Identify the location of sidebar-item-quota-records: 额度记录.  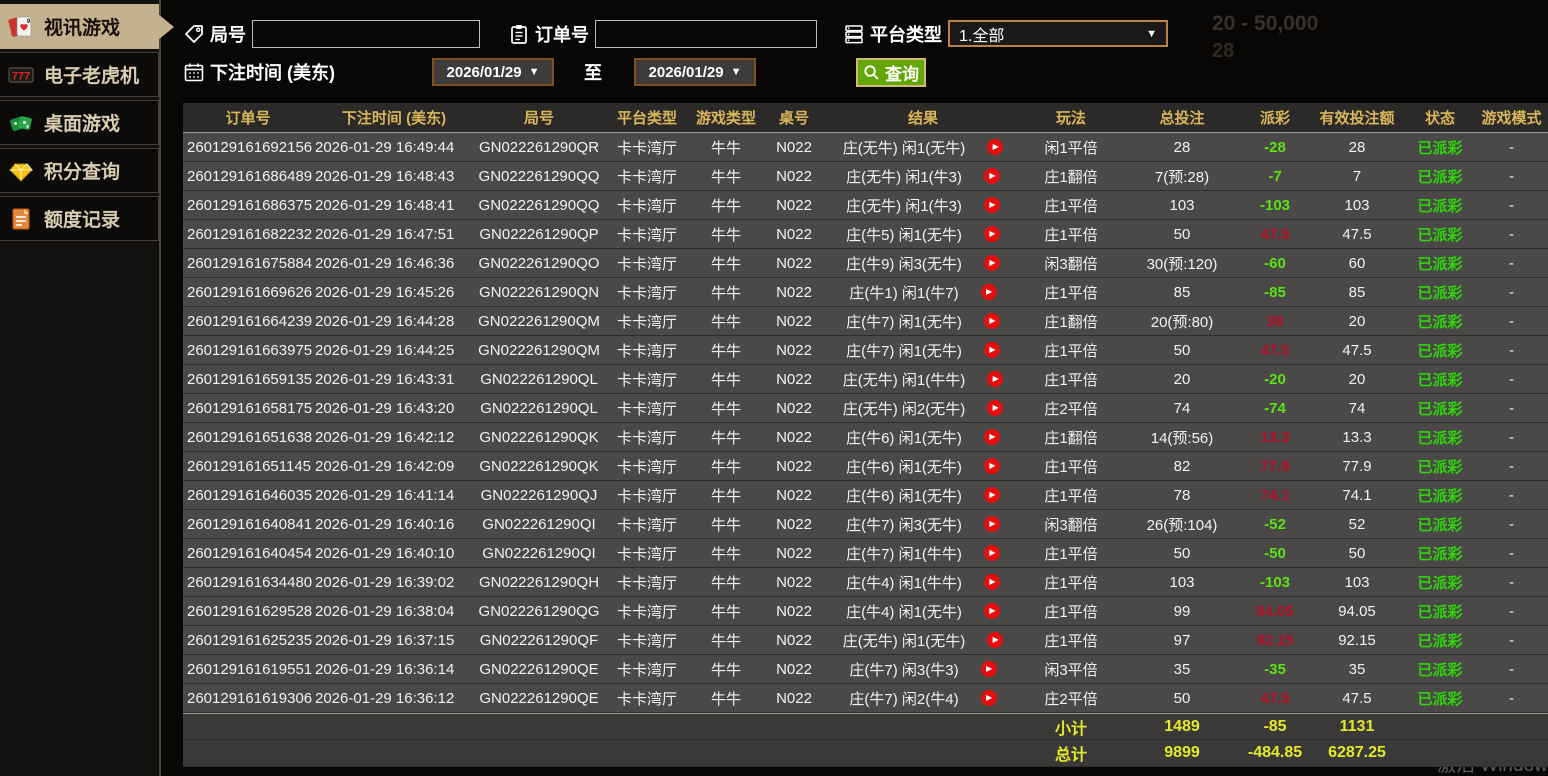
(79, 218).